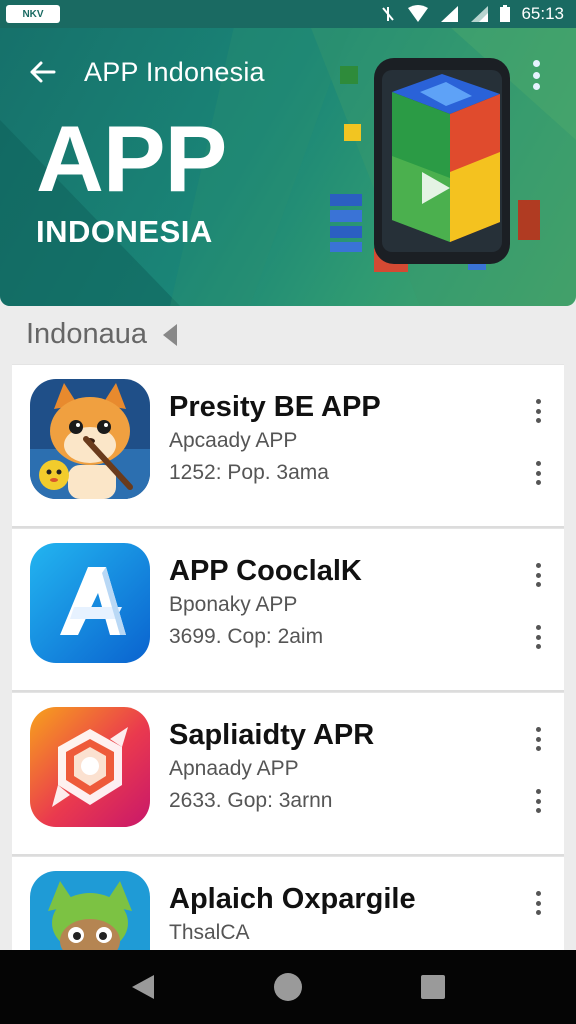  What do you see at coordinates (33, 14) in the screenshot?
I see `carrier-logo: NKV` at bounding box center [33, 14].